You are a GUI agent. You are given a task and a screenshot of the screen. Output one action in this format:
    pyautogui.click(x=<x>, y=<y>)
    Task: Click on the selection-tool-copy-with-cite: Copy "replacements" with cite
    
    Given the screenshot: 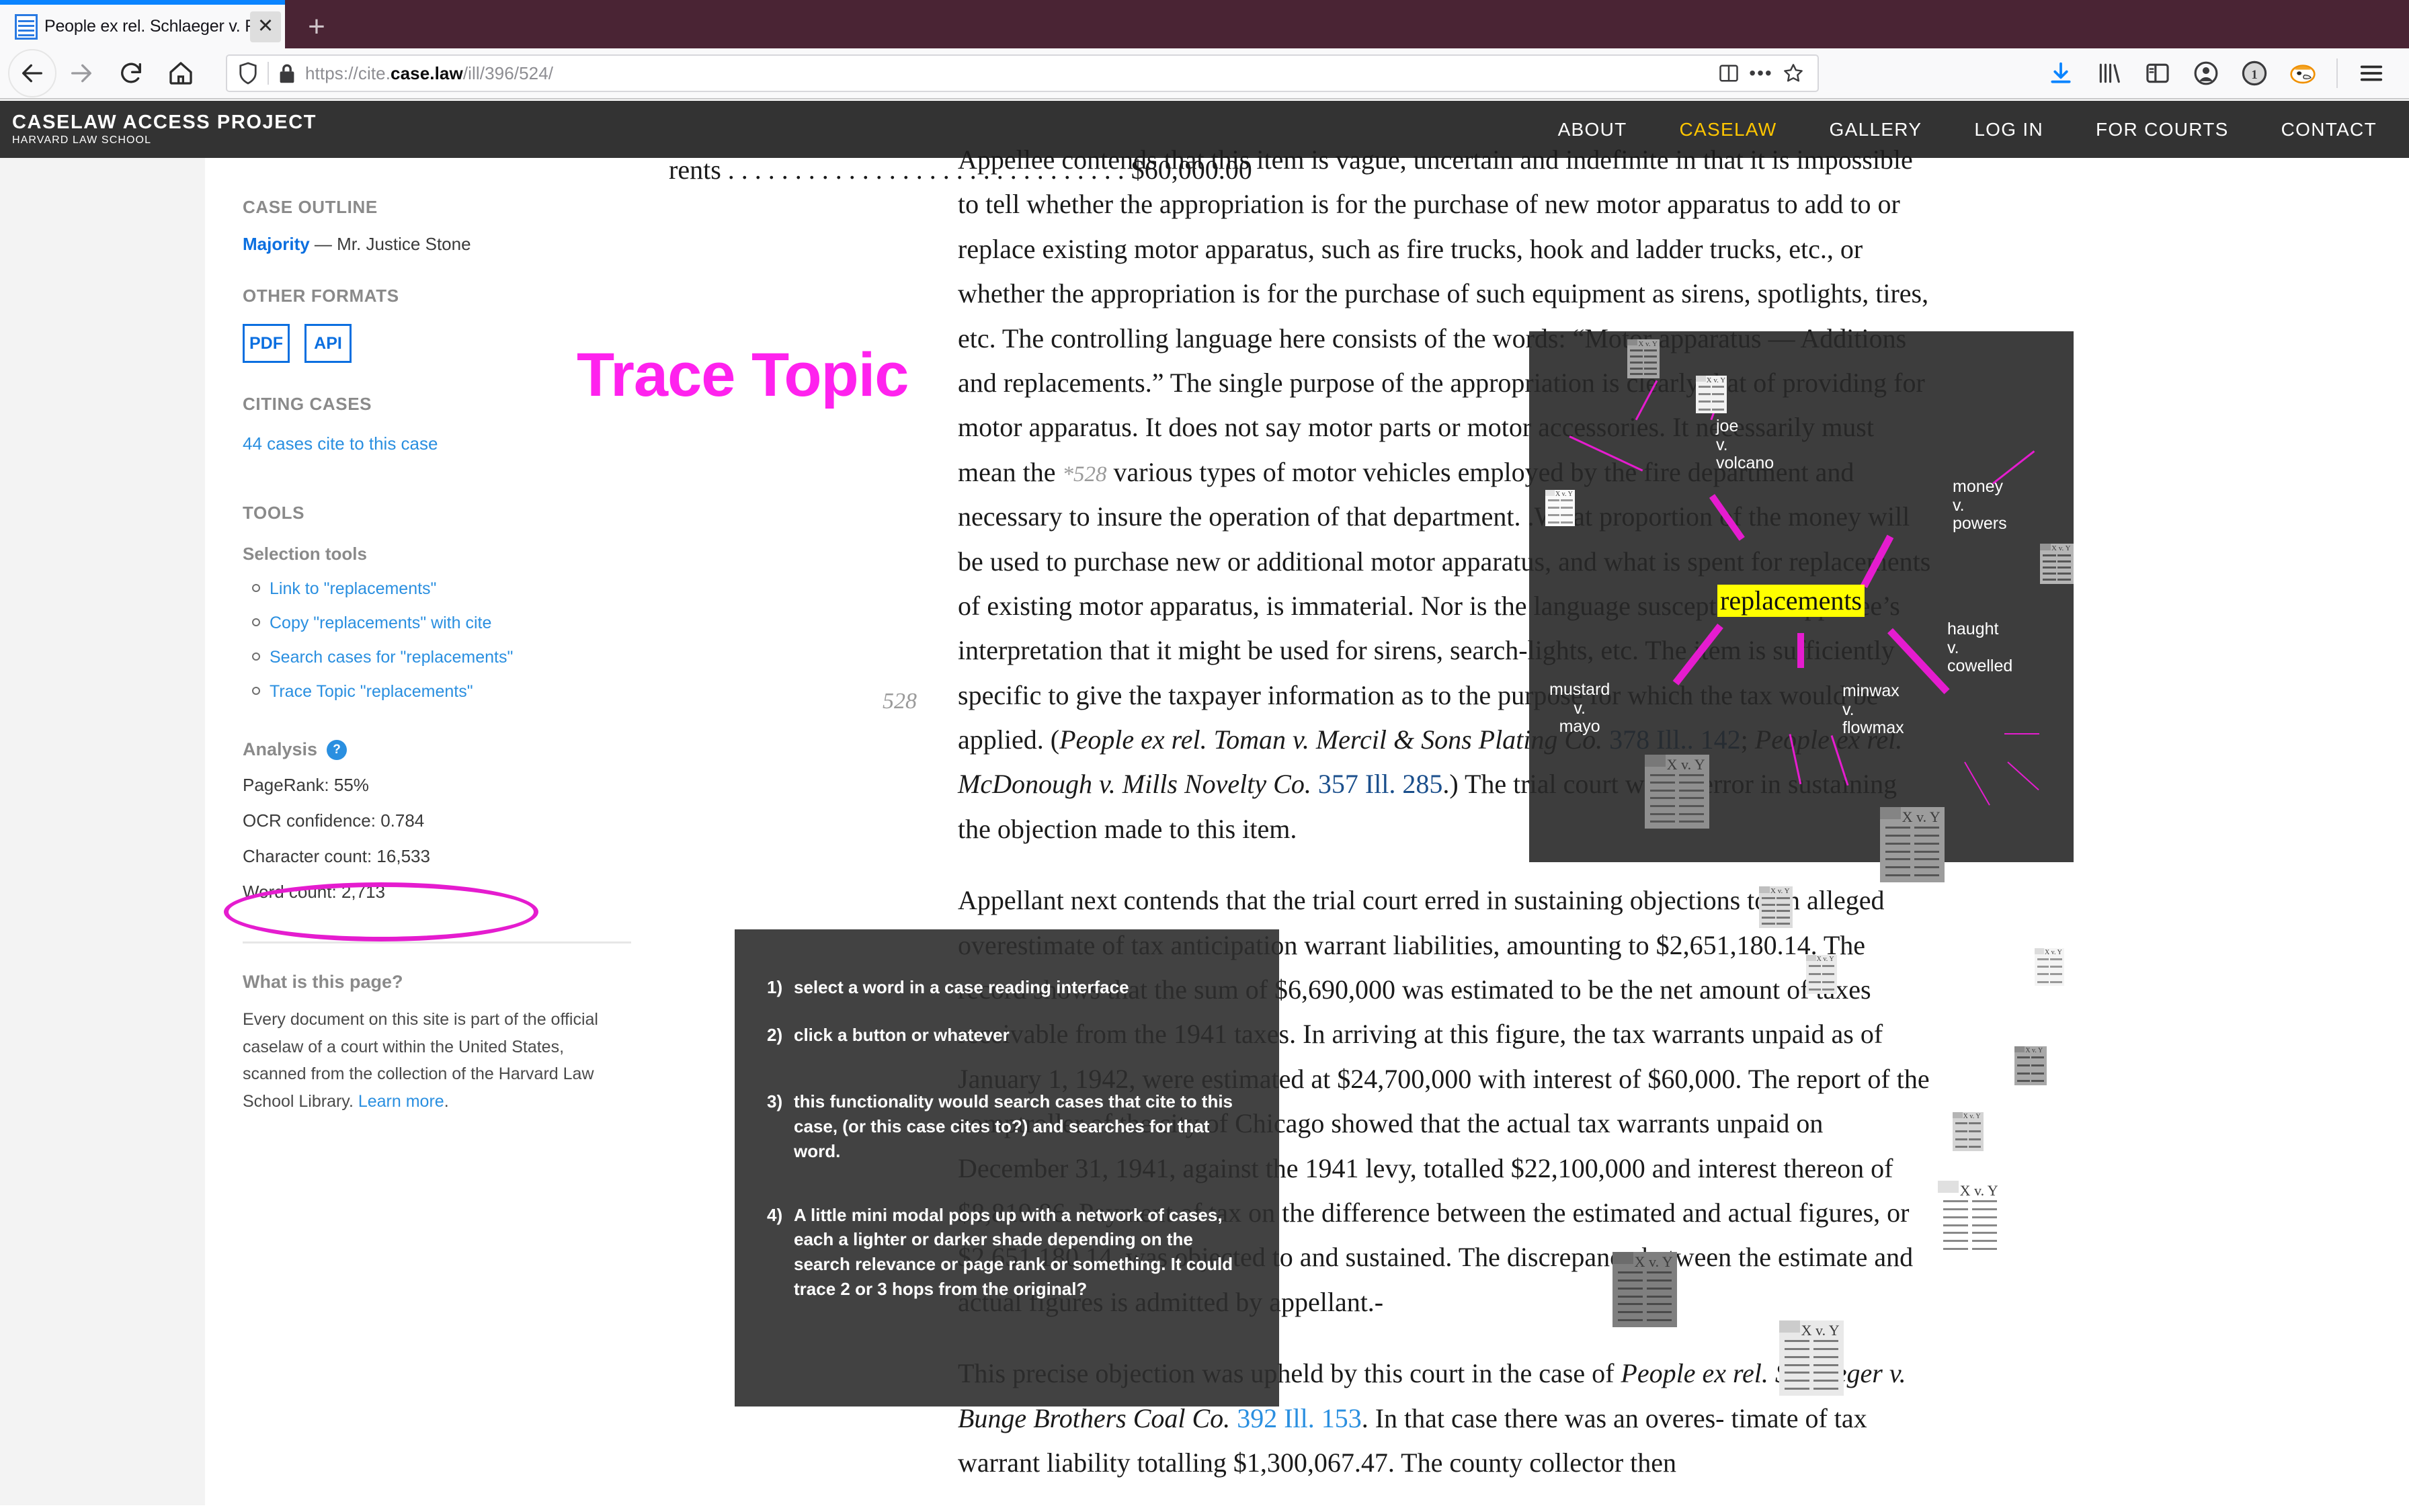 What is the action you would take?
    pyautogui.click(x=442, y=623)
    